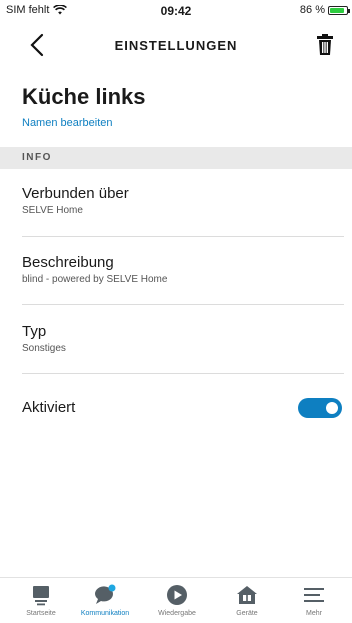 This screenshot has height=623, width=352. I want to click on battery-icon, so click(339, 10).